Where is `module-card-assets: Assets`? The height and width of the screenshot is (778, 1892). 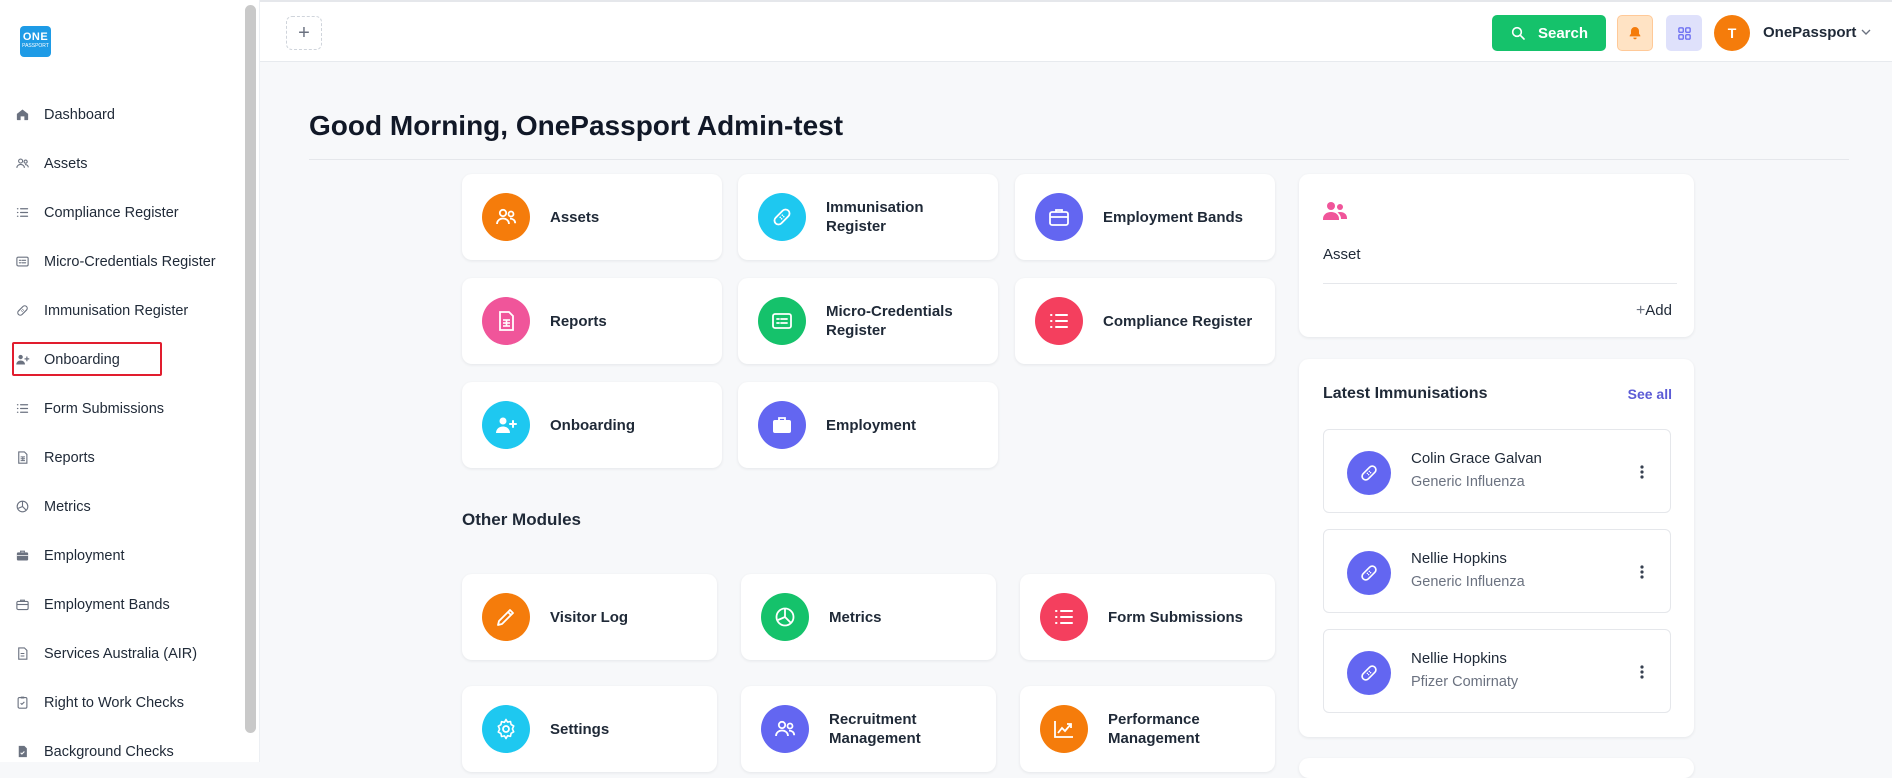 module-card-assets: Assets is located at coordinates (592, 217).